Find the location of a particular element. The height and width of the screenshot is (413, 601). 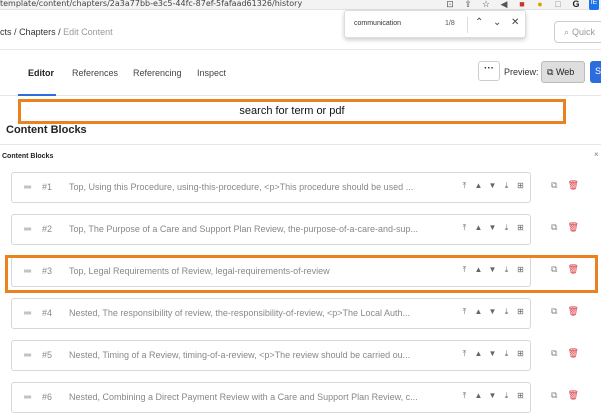

block-number: #5 is located at coordinates (47, 355).